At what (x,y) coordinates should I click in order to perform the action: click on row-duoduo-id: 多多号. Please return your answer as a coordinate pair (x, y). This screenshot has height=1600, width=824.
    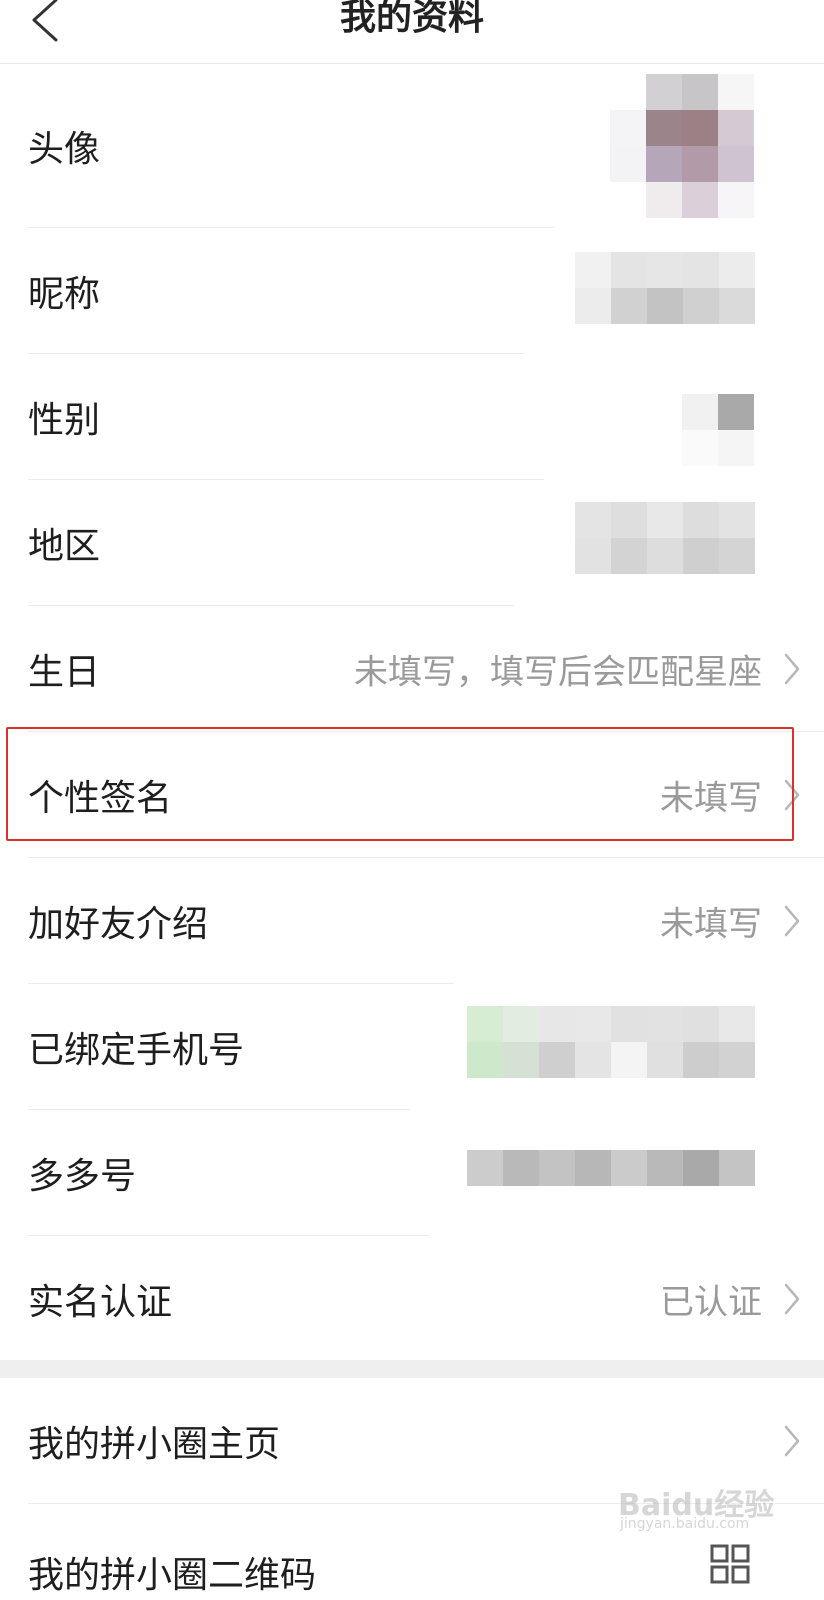
    Looking at the image, I should click on (412, 1173).